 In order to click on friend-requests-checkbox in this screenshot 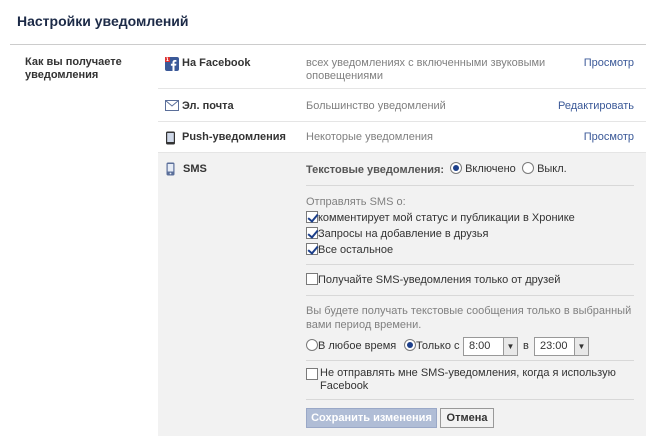, I will do `click(312, 233)`.